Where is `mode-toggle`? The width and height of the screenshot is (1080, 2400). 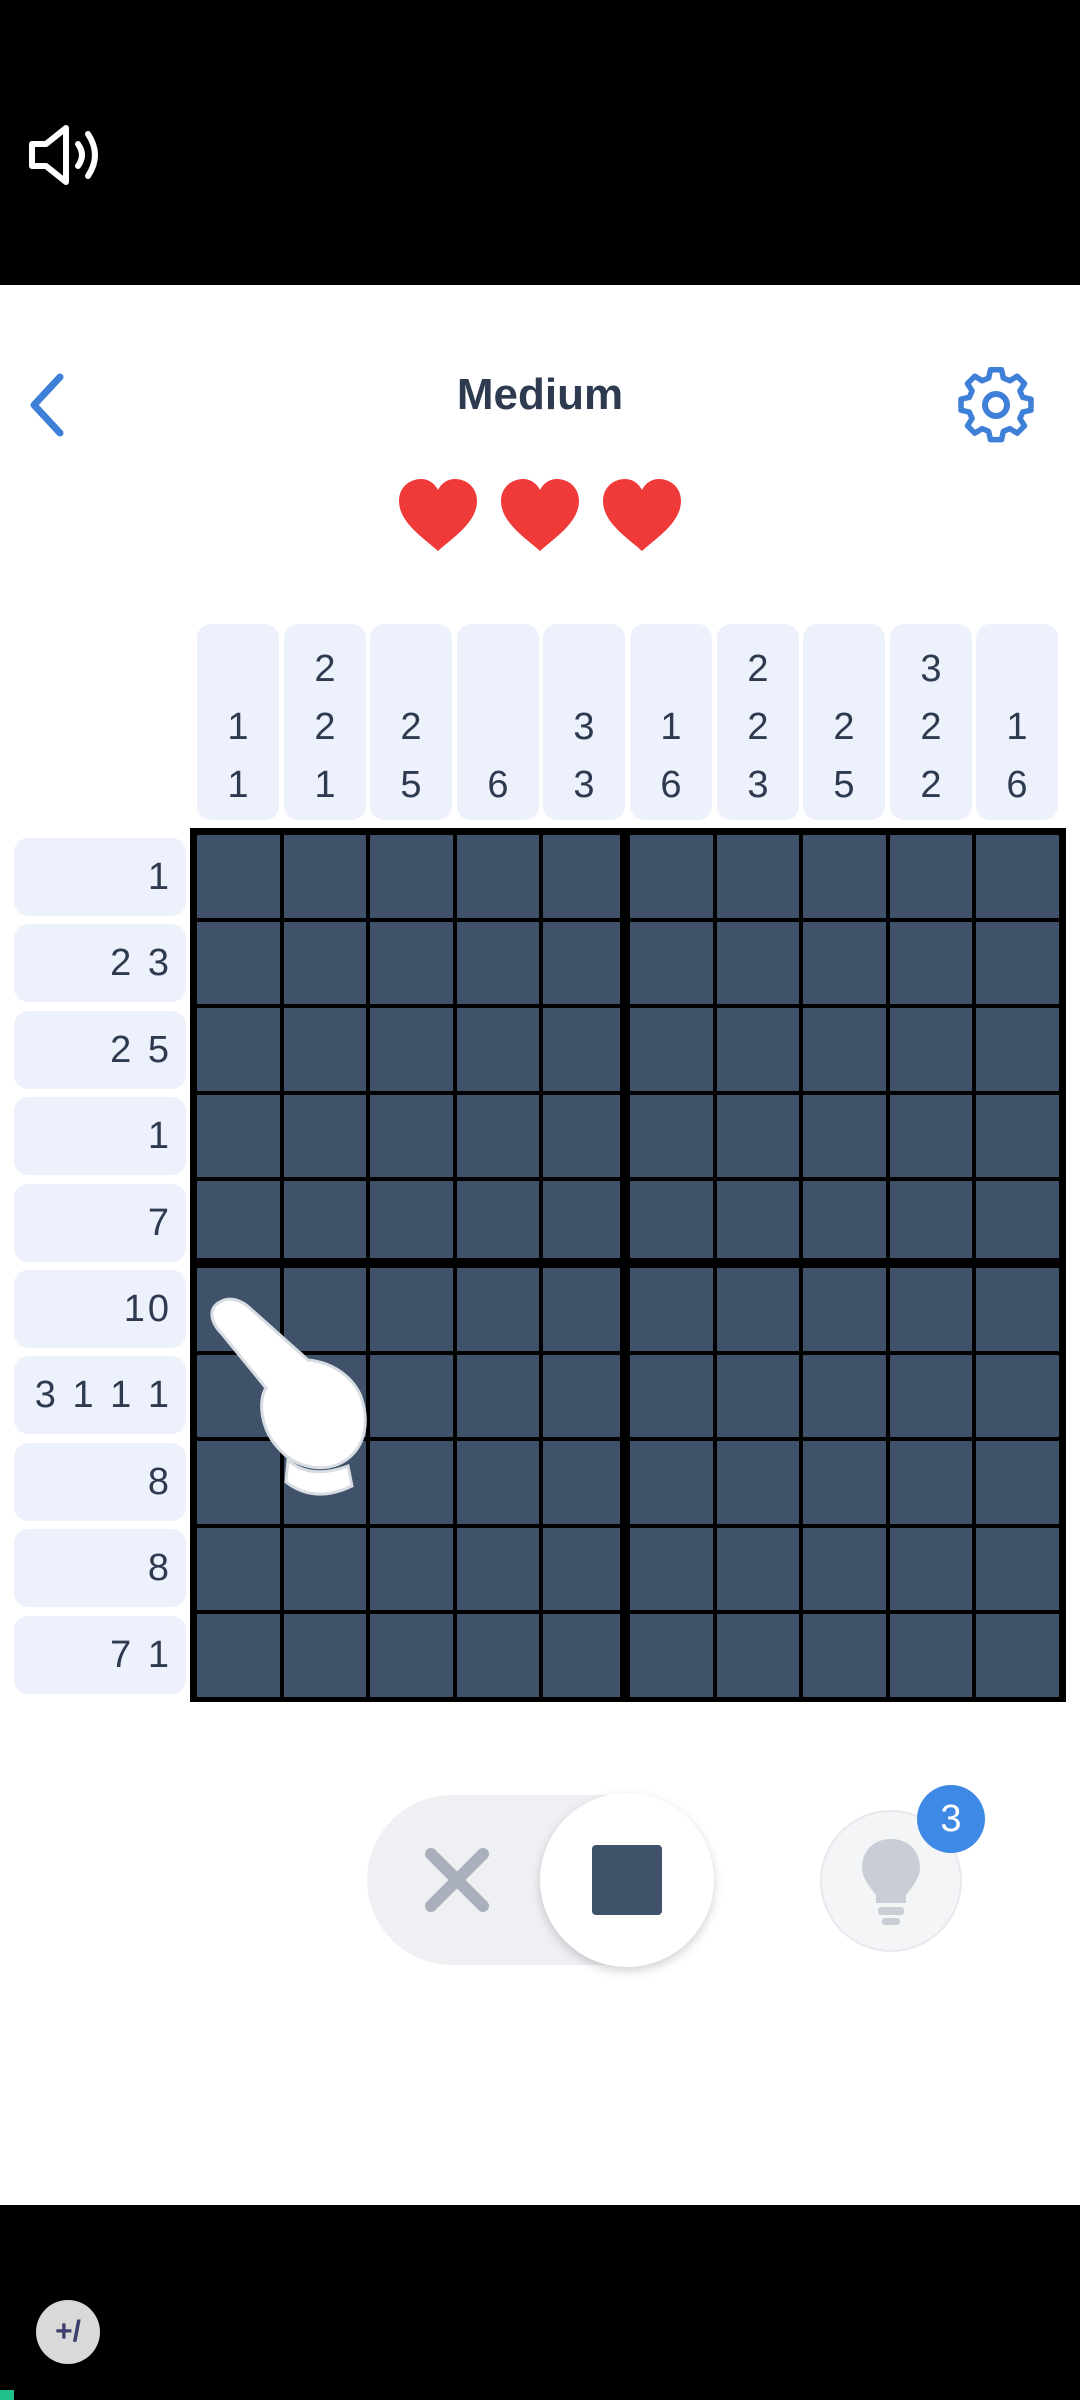 mode-toggle is located at coordinates (540, 1880).